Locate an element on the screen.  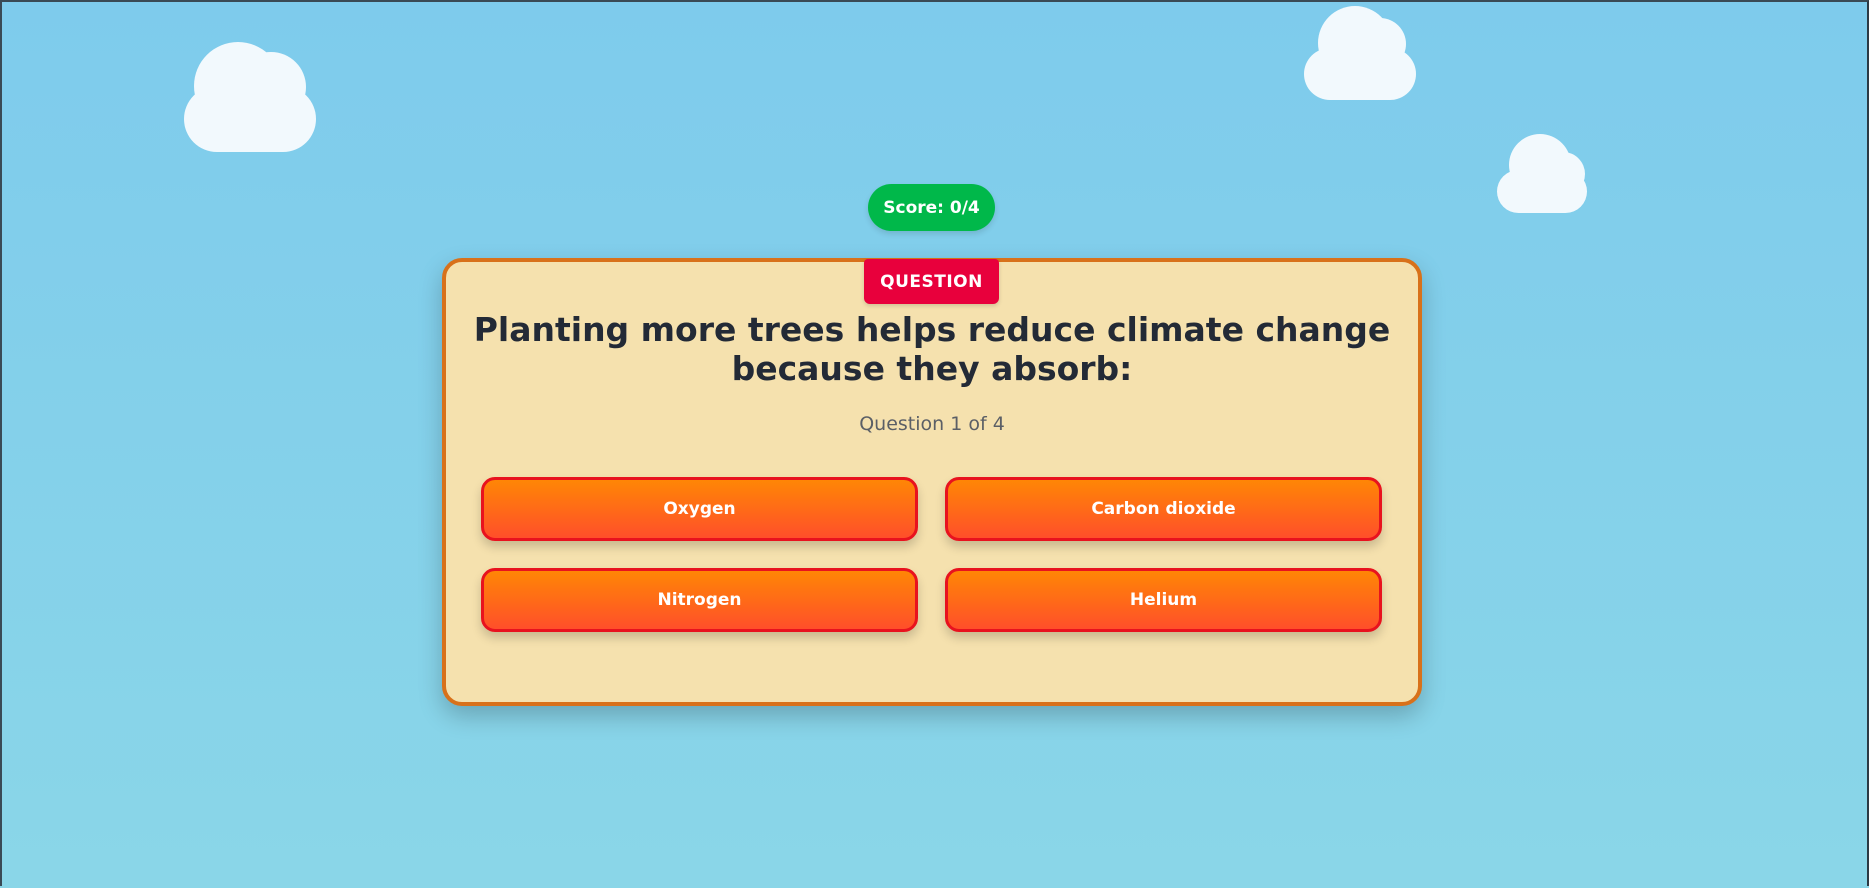
question-tag-label: QUESTION is located at coordinates (931, 281).